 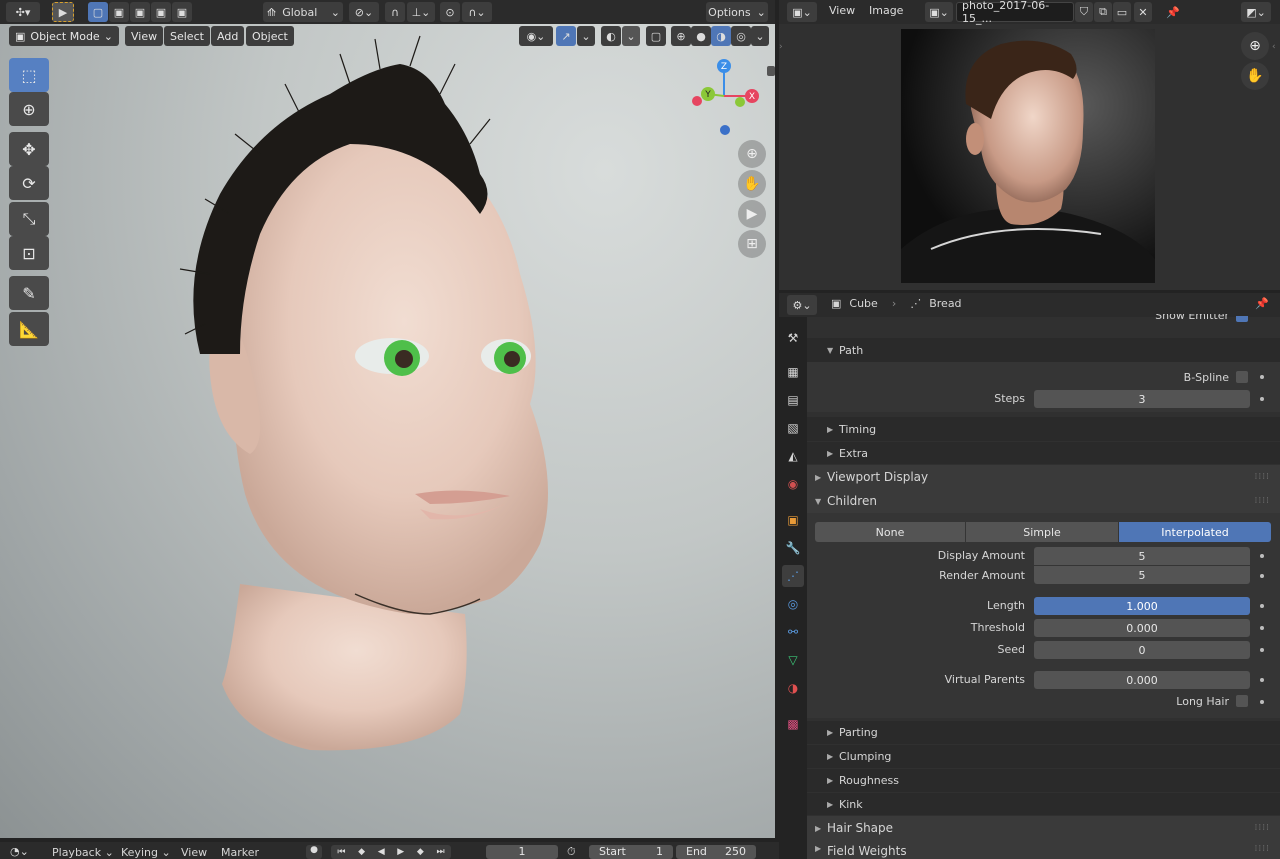 What do you see at coordinates (740, 102) in the screenshot?
I see `gizmo-neg-y-axis` at bounding box center [740, 102].